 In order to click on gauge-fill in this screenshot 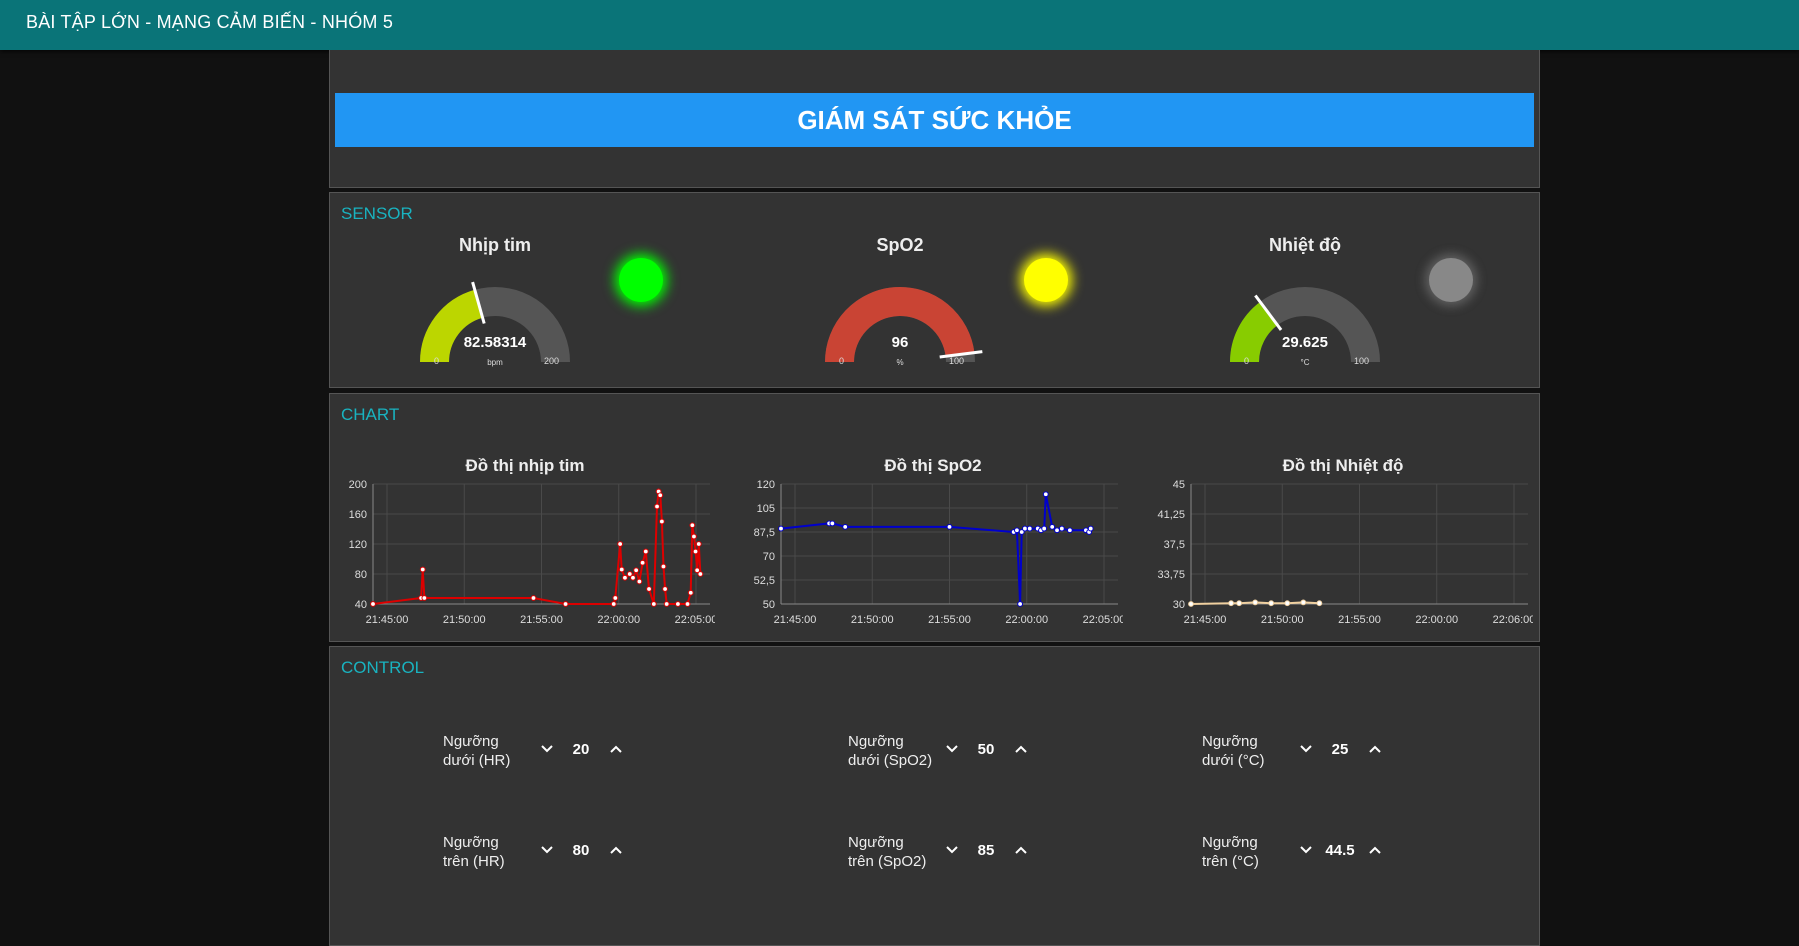, I will do `click(452, 326)`.